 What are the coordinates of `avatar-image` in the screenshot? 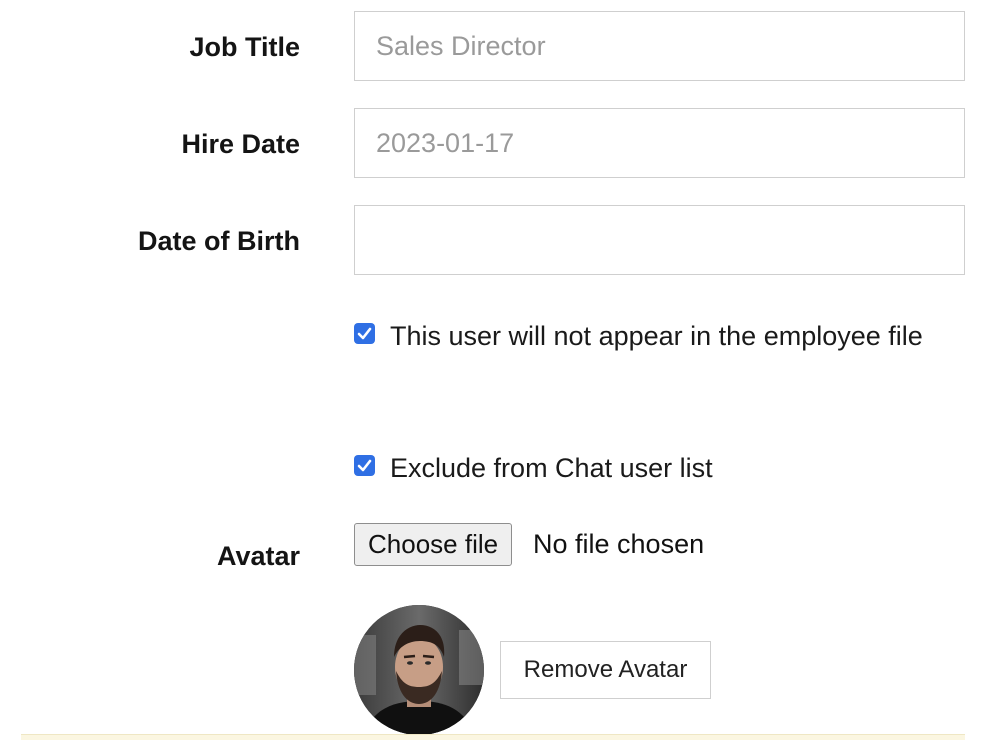 It's located at (419, 670).